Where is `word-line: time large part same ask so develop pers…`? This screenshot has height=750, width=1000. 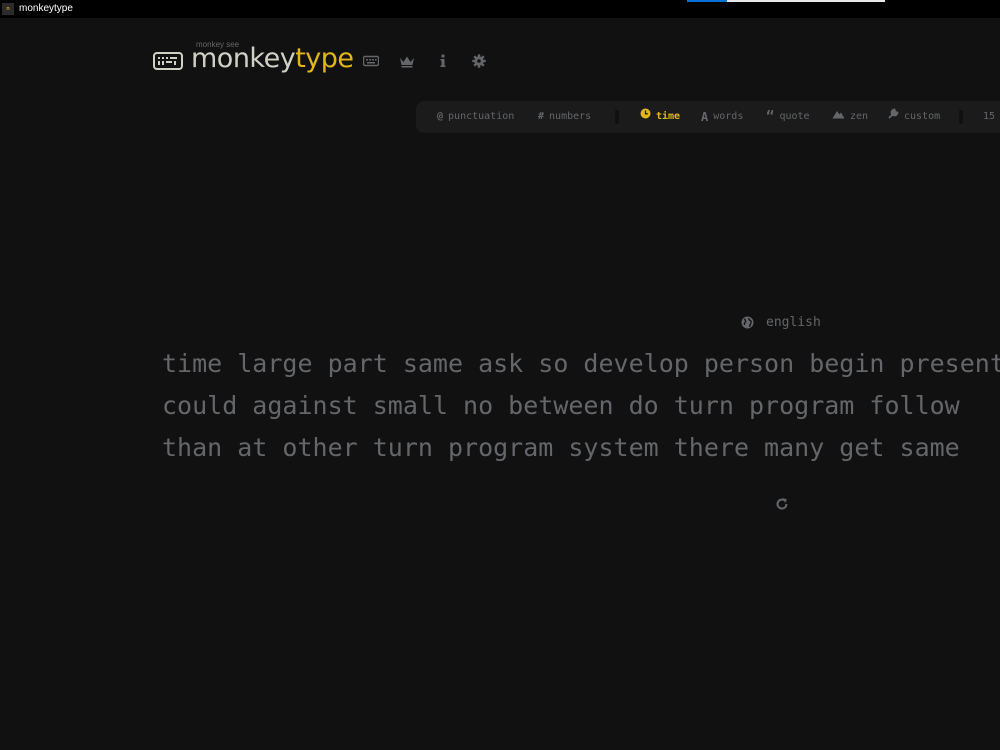
word-line: time large part same ask so develop pers… is located at coordinates (581, 363).